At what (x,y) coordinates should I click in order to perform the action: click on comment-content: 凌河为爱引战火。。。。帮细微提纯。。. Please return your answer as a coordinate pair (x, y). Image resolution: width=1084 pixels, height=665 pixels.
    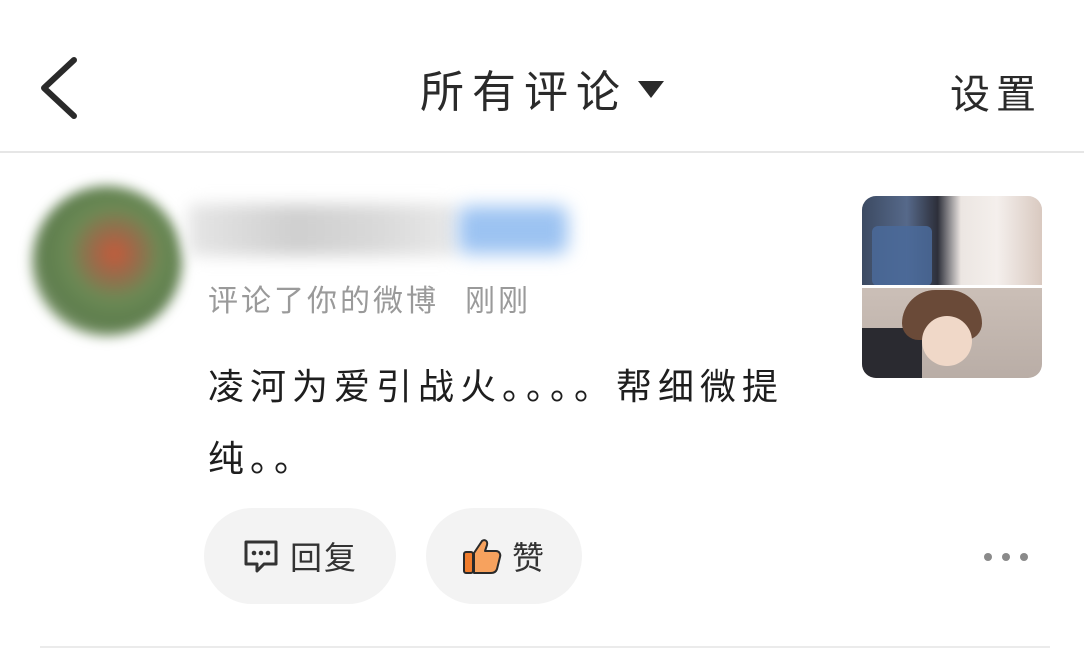
    Looking at the image, I should click on (508, 424).